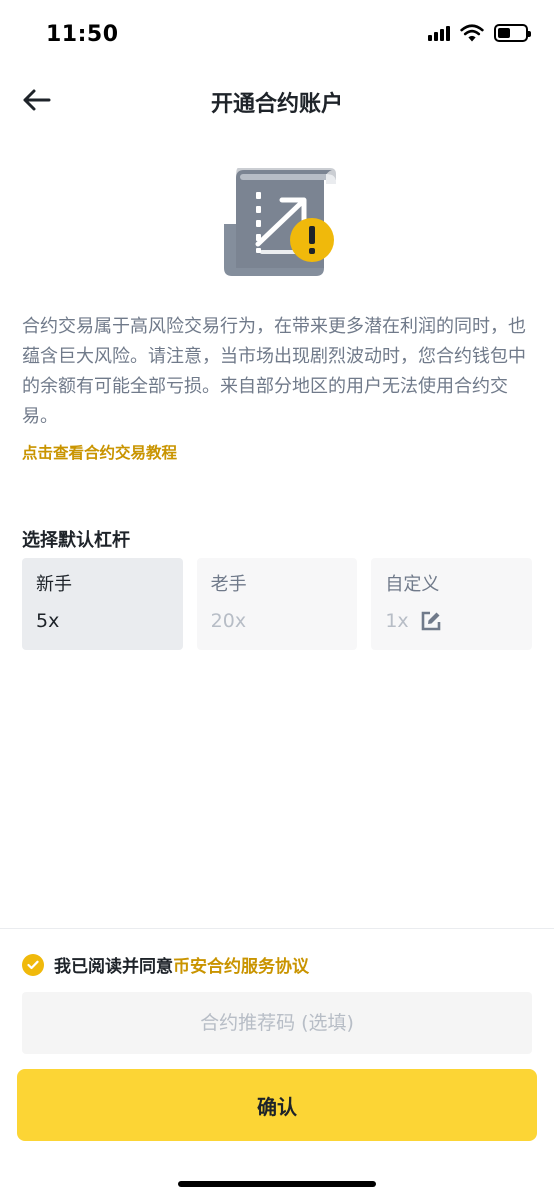  What do you see at coordinates (277, 35) in the screenshot?
I see `status-bar: 11:50` at bounding box center [277, 35].